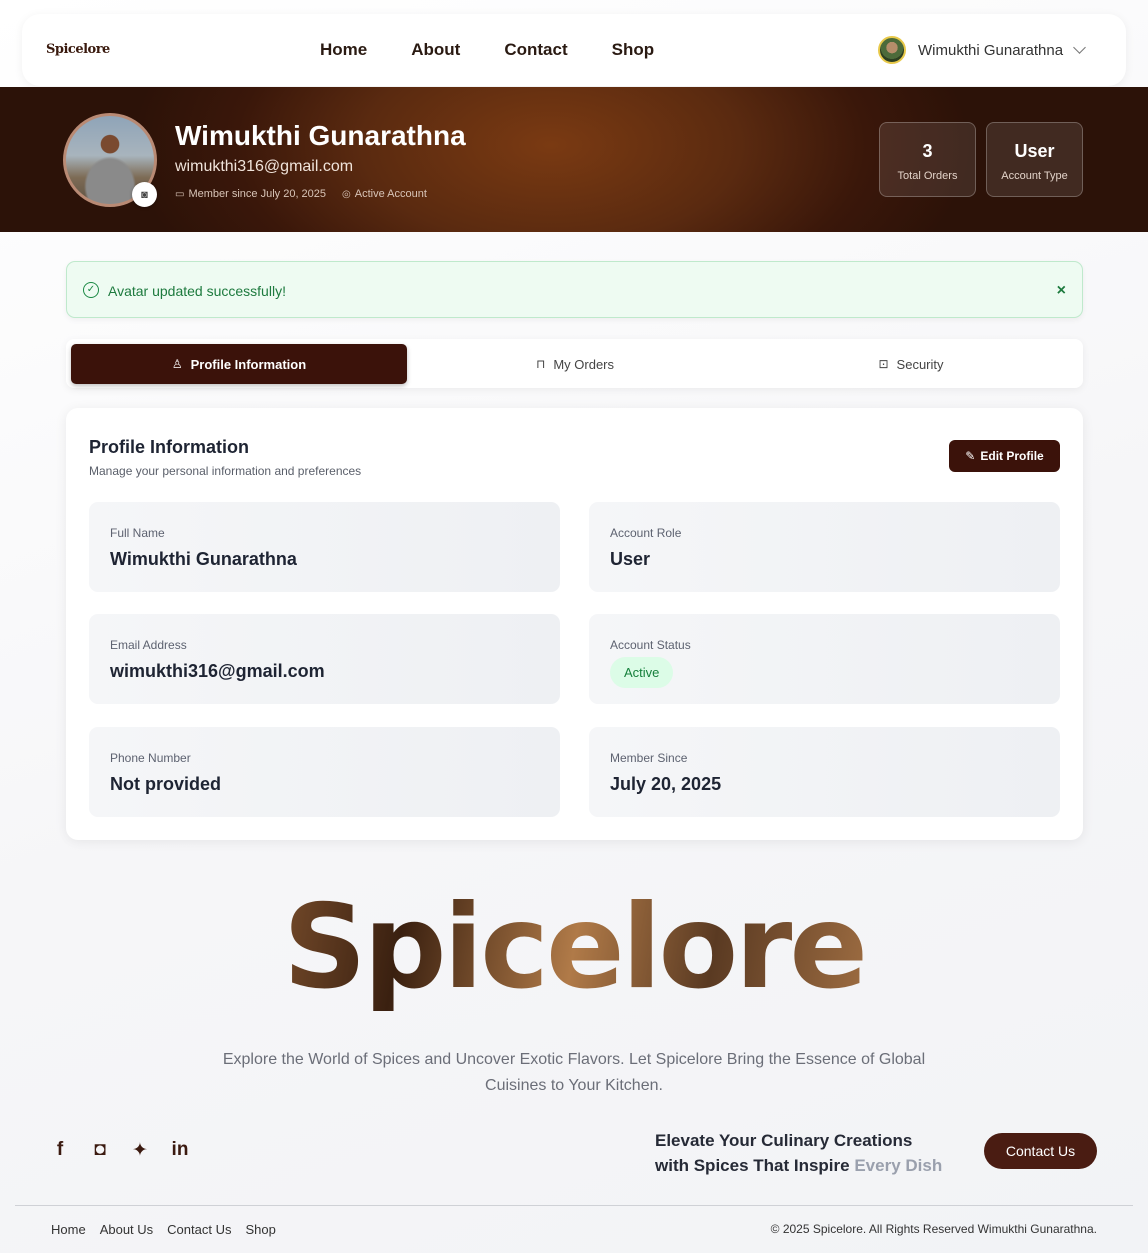 The width and height of the screenshot is (1148, 1253). What do you see at coordinates (100, 1150) in the screenshot?
I see `instagram-icon: ◘` at bounding box center [100, 1150].